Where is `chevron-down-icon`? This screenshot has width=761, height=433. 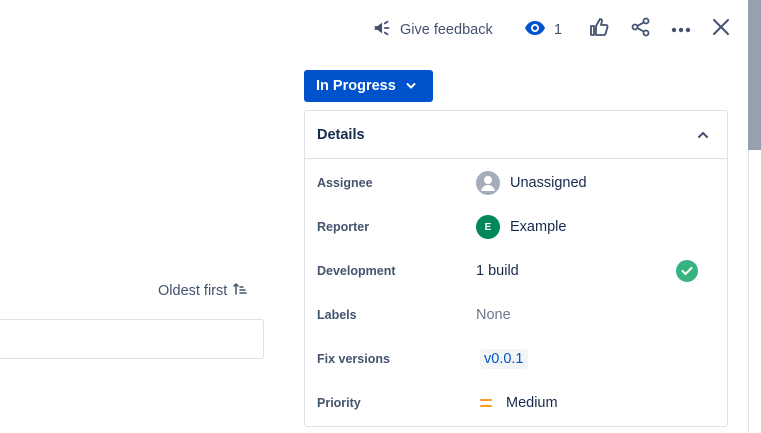 chevron-down-icon is located at coordinates (411, 86).